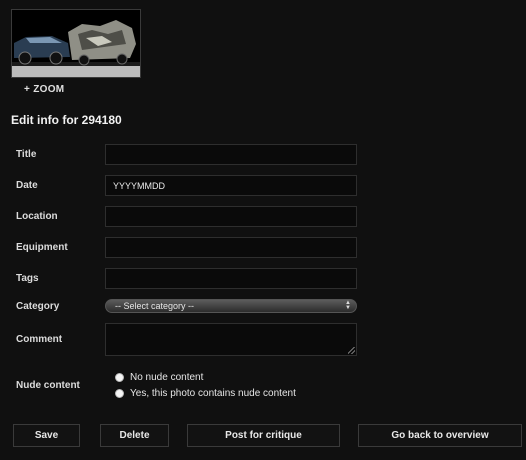 The image size is (526, 460). I want to click on radio-yes-nude-label: Yes, this photo contains nude content, so click(213, 393).